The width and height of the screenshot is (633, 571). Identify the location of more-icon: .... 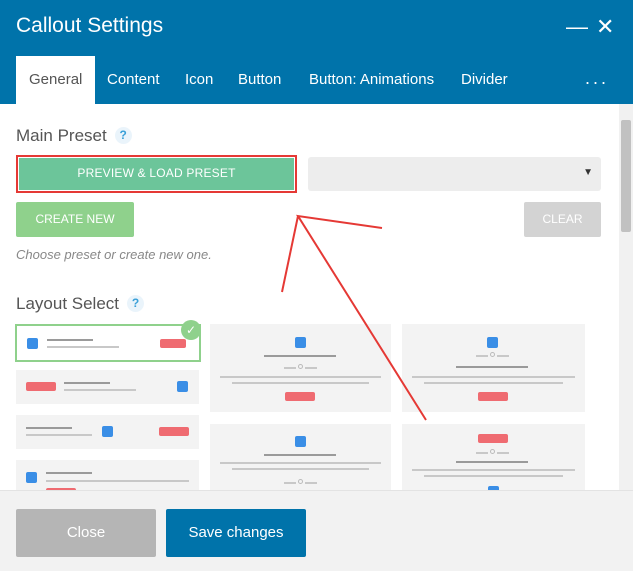
(597, 80).